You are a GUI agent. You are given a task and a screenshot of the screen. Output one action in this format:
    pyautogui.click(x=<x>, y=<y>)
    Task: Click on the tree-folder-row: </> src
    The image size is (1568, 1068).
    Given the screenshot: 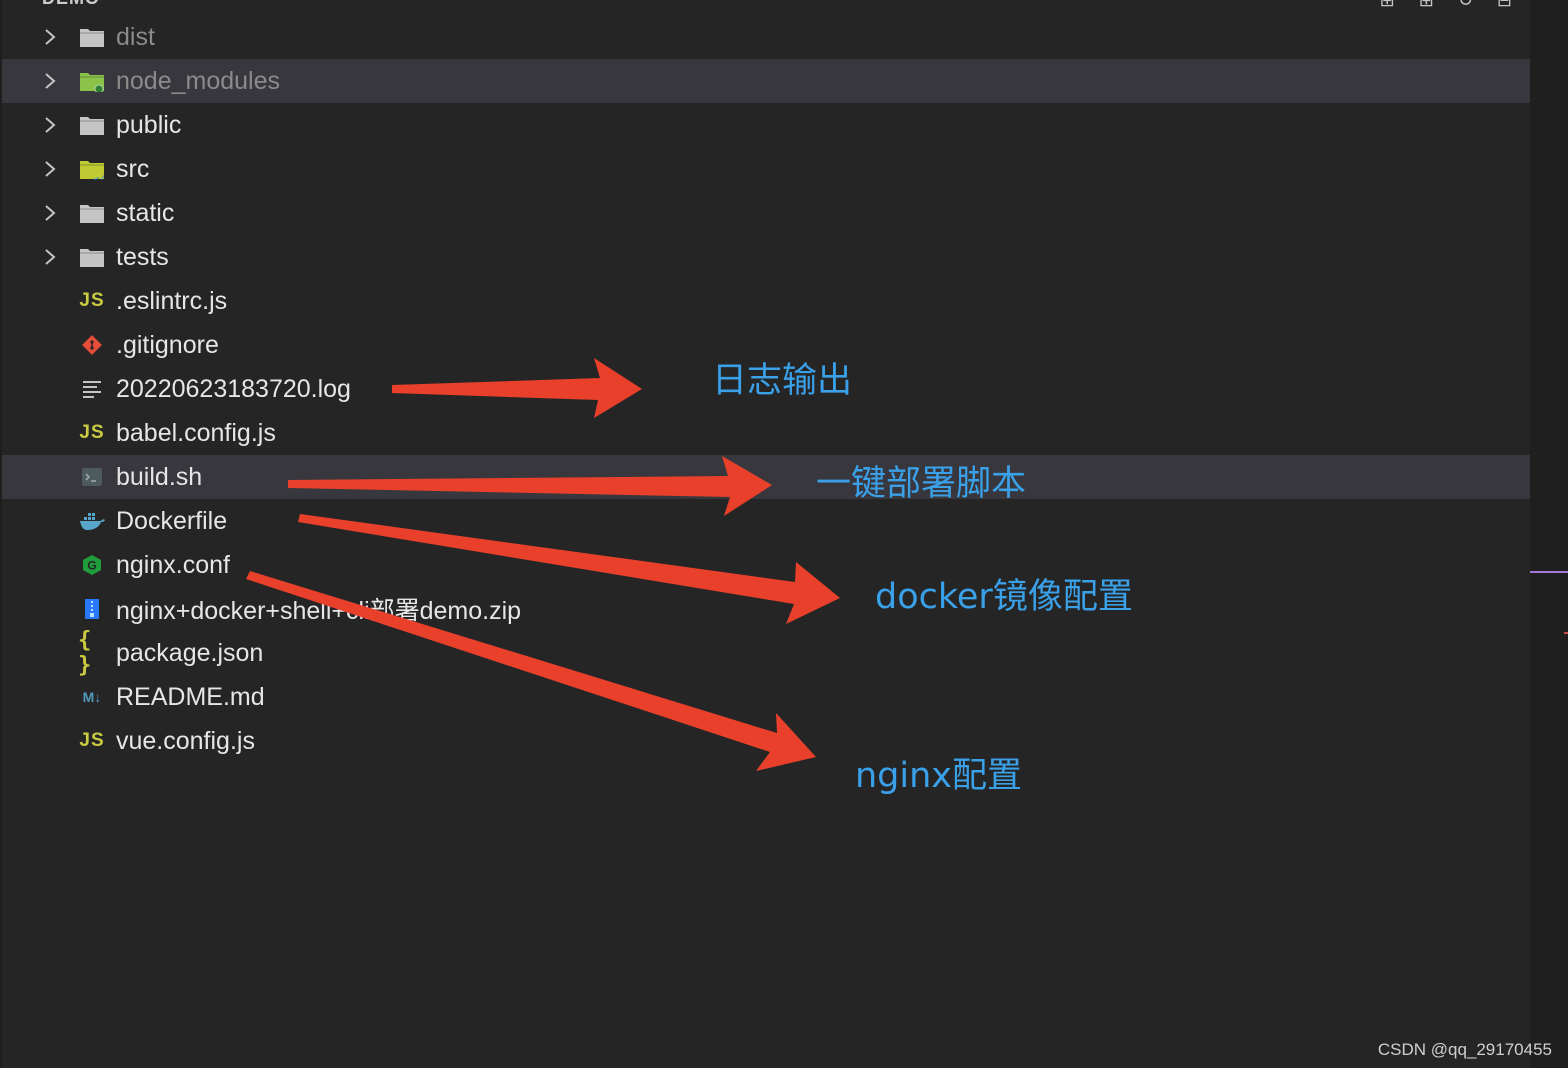 What is the action you would take?
    pyautogui.click(x=767, y=169)
    